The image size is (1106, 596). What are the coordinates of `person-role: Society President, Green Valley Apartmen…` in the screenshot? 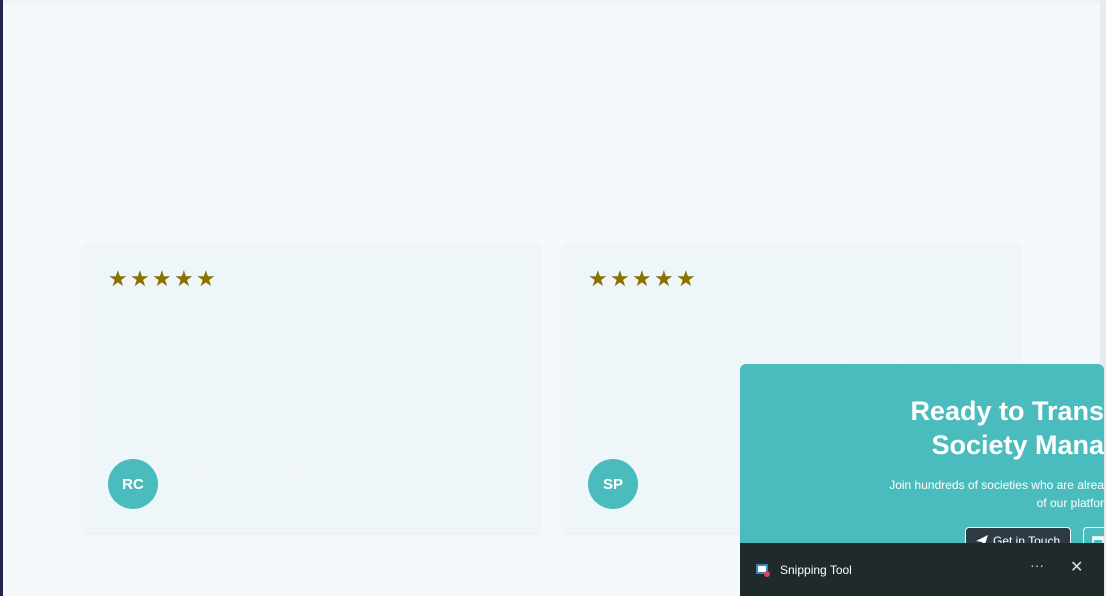 It's located at (301, 495).